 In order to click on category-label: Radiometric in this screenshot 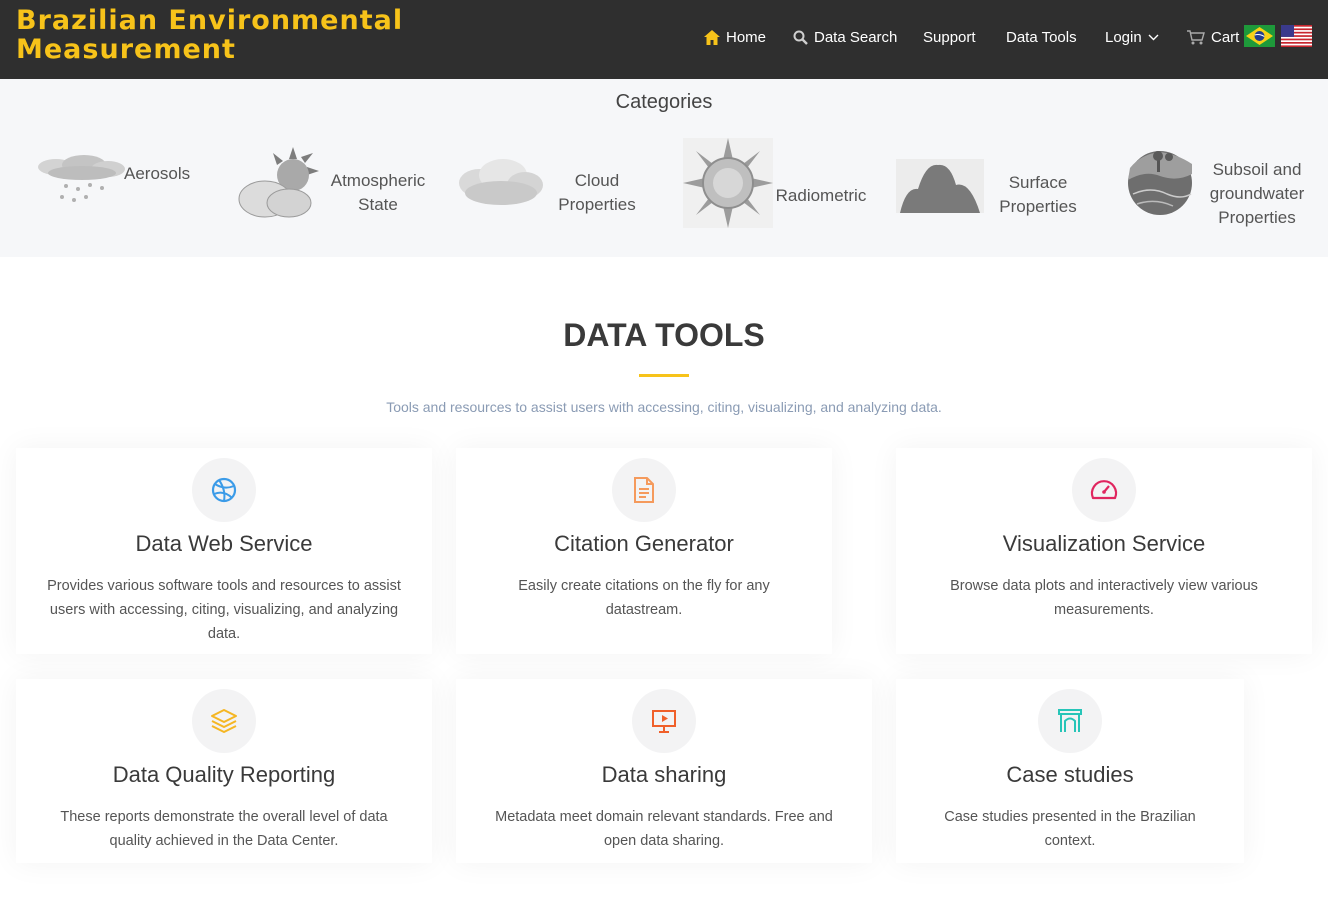, I will do `click(821, 195)`.